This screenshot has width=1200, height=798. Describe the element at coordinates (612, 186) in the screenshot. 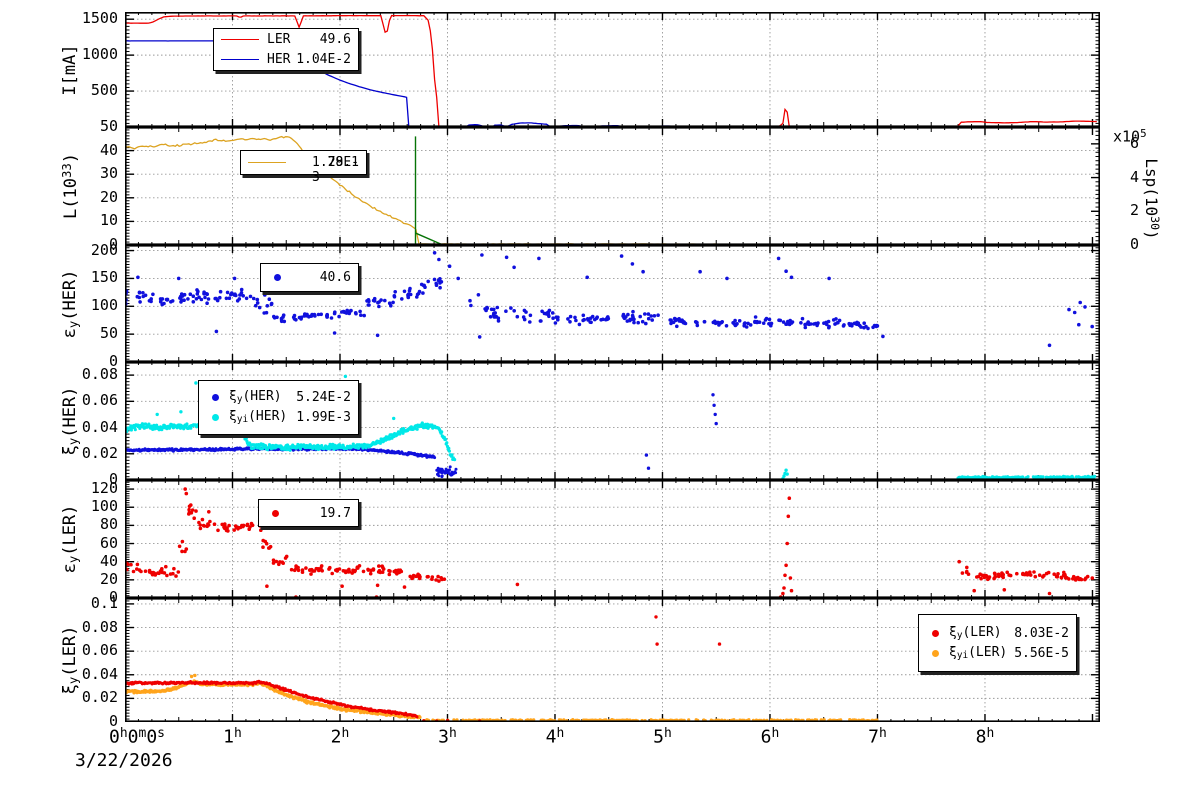

I see `panel-luminosity` at that location.